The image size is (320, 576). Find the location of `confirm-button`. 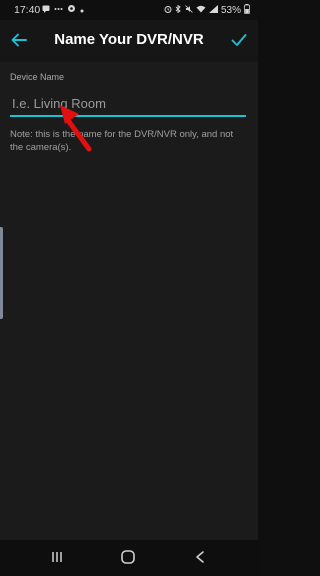

confirm-button is located at coordinates (239, 41).